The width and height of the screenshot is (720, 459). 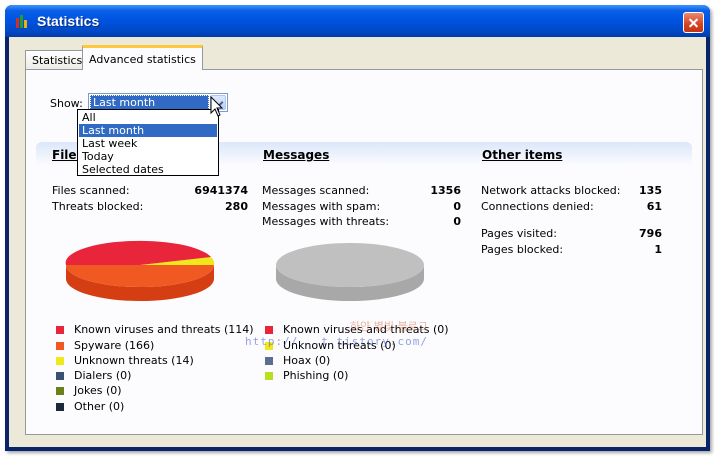 I want to click on stat-label: Messages with spam:, so click(x=321, y=206).